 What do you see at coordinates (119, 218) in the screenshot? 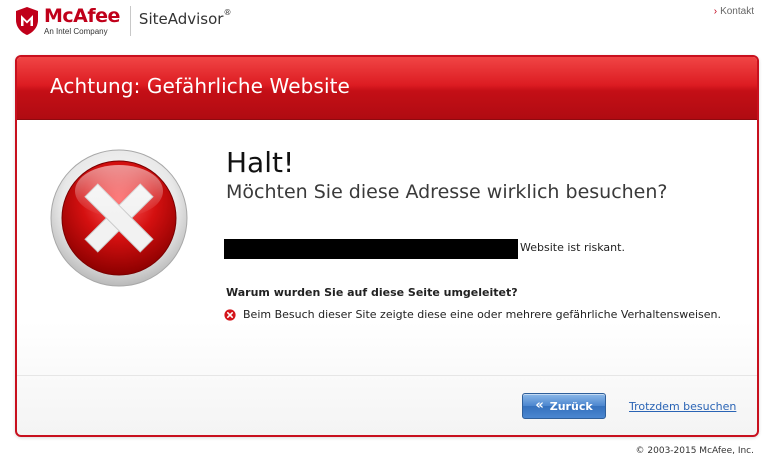
I see `red-x-error-icon` at bounding box center [119, 218].